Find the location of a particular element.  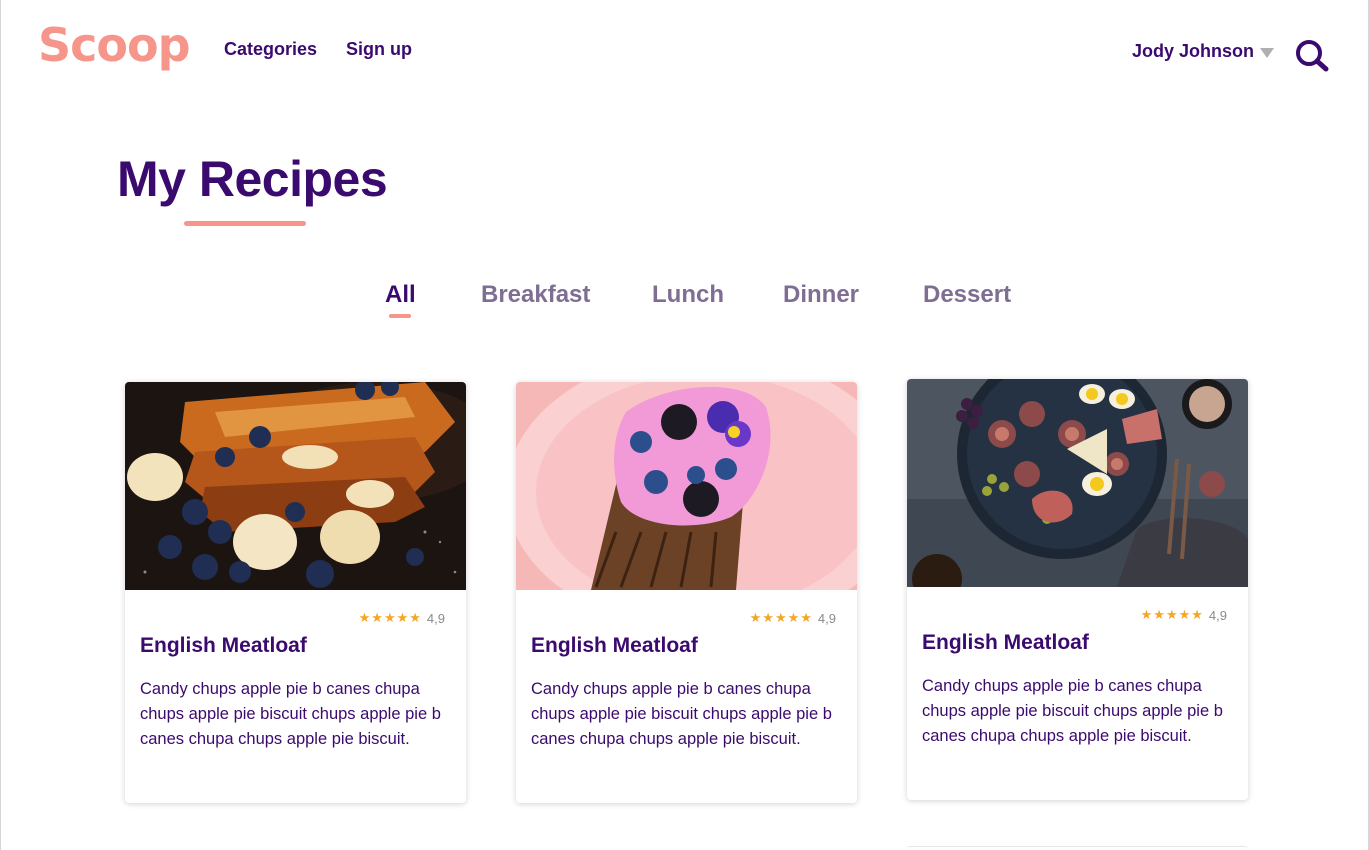

tab-all: All is located at coordinates (400, 295).